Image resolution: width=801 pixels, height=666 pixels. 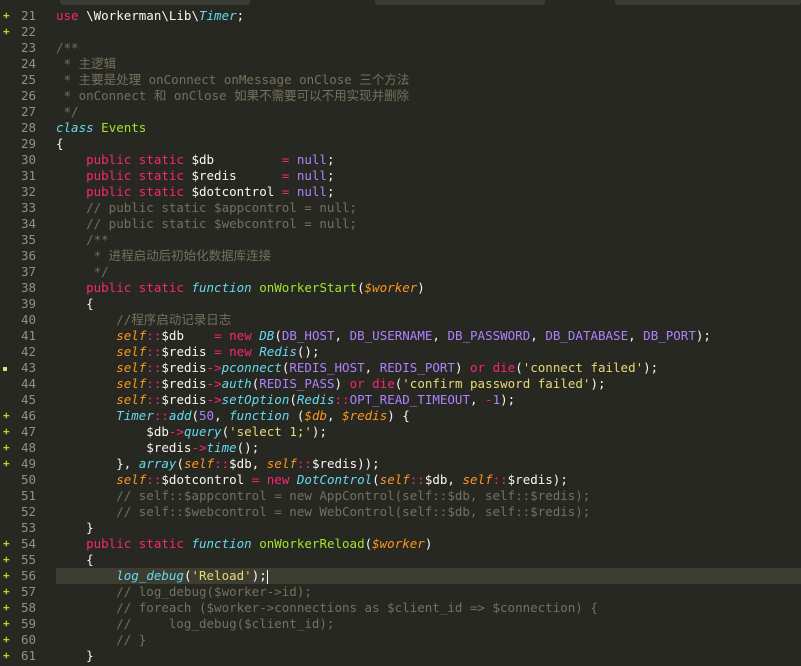 I want to click on line-number: 51, so click(x=22, y=496).